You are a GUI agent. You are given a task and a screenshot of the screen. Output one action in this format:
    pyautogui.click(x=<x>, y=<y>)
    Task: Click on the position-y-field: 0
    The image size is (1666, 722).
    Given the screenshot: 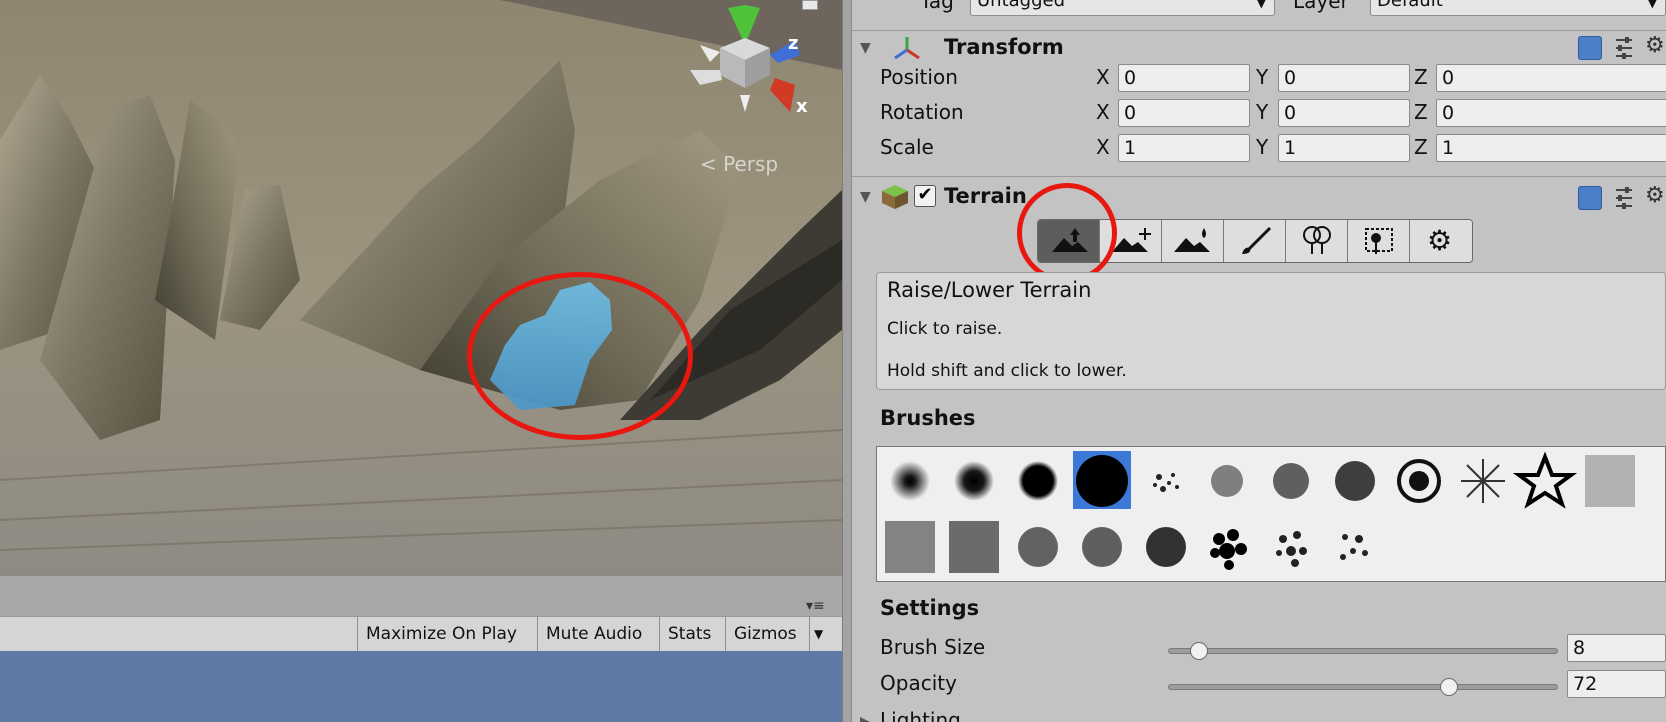 What is the action you would take?
    pyautogui.click(x=1344, y=78)
    